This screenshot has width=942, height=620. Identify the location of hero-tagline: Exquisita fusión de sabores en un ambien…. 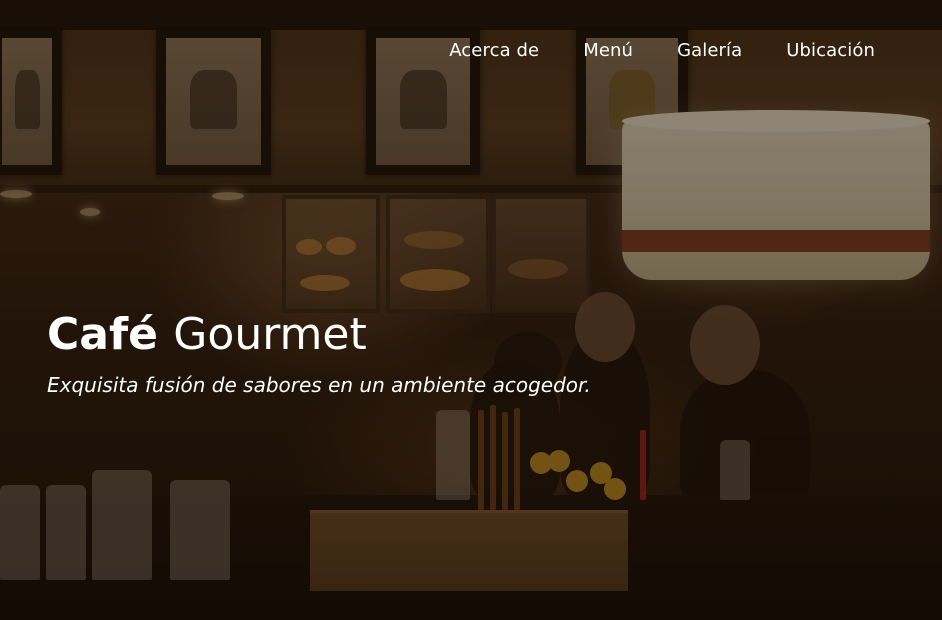
(319, 385).